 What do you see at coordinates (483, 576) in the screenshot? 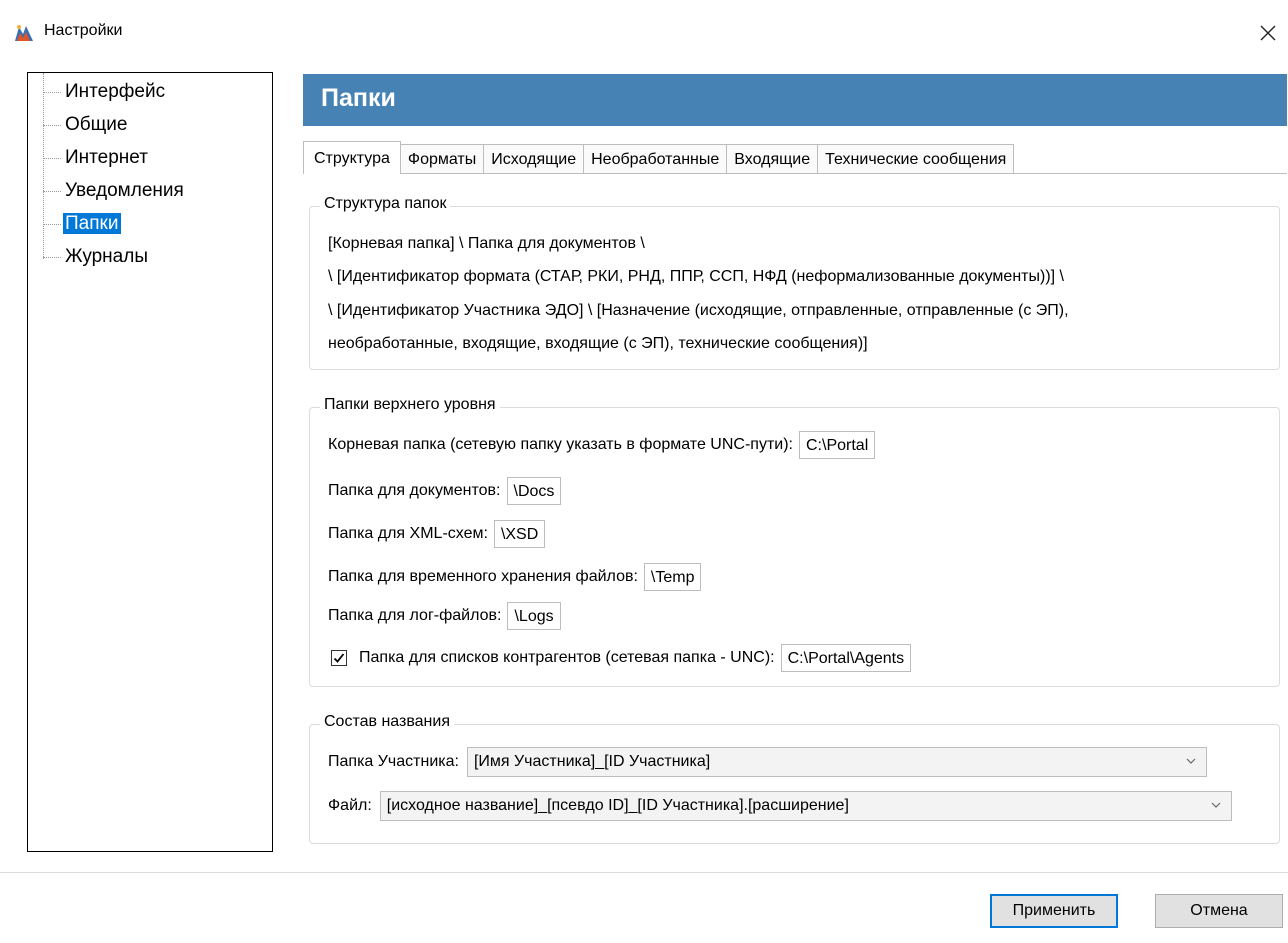
I see `temp-folder-label: Папка для временного хранения файлов:` at bounding box center [483, 576].